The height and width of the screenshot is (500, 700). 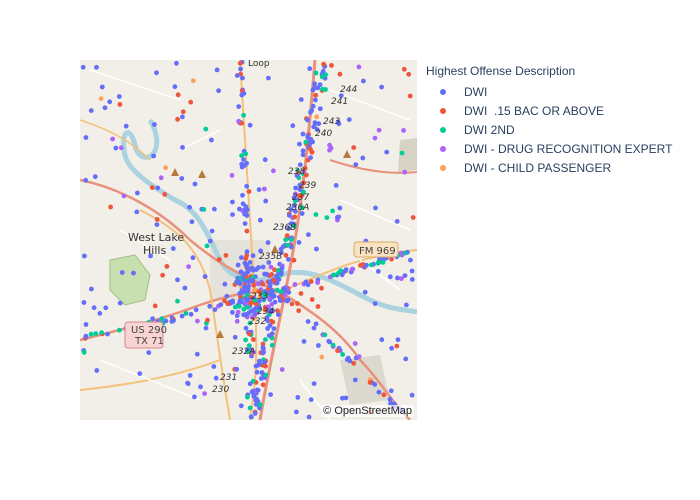 I want to click on legend-item-dwi: DWI, so click(x=549, y=91).